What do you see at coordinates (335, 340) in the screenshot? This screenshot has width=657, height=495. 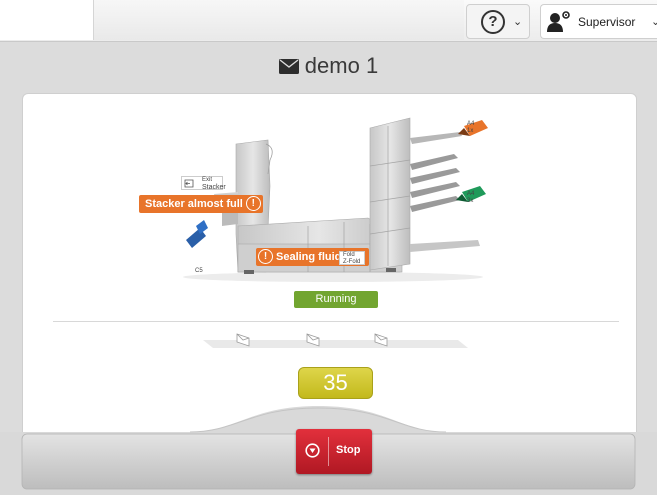 I see `document-flow-track` at bounding box center [335, 340].